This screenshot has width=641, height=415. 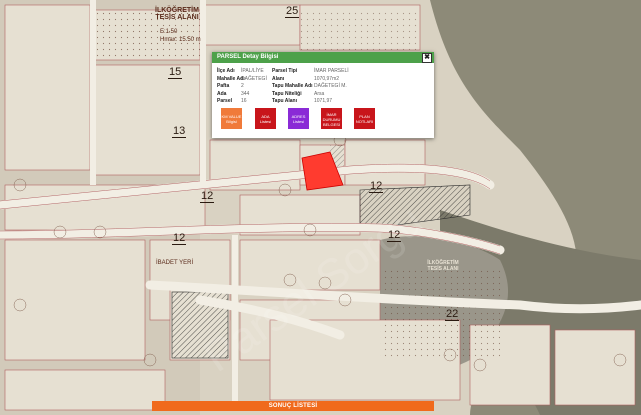 What do you see at coordinates (310, 71) in the screenshot?
I see `info-row: Parsel Tipi İMAR PARSELİ` at bounding box center [310, 71].